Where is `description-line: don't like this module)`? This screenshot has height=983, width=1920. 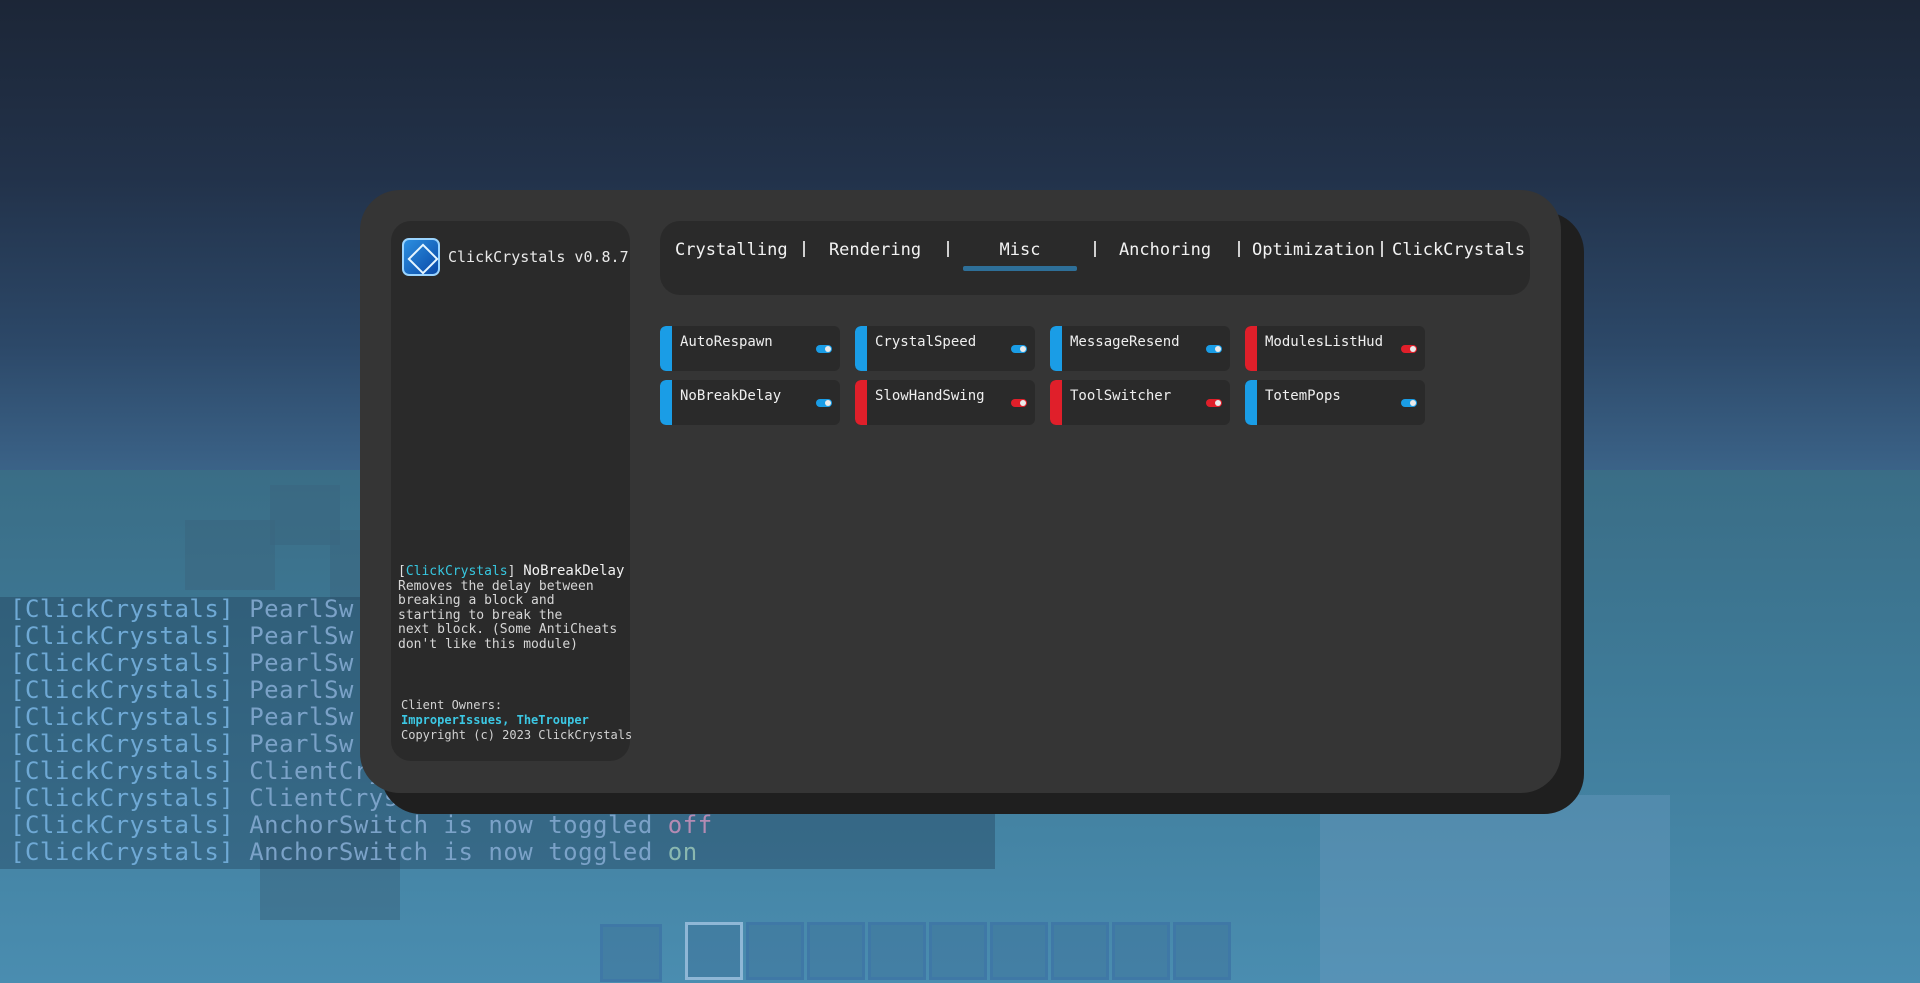
description-line: don't like this module) is located at coordinates (488, 644).